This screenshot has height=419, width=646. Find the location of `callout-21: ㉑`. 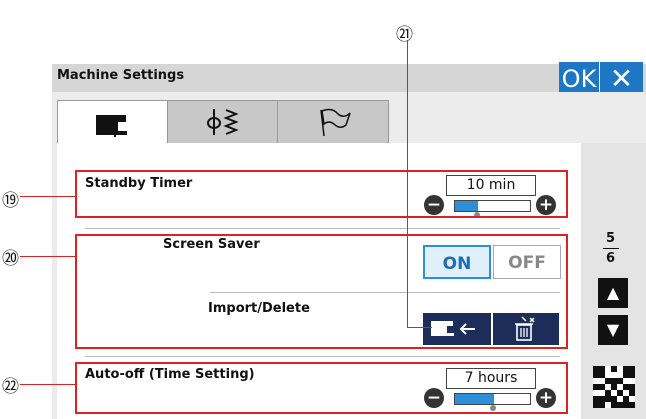

callout-21: ㉑ is located at coordinates (404, 35).